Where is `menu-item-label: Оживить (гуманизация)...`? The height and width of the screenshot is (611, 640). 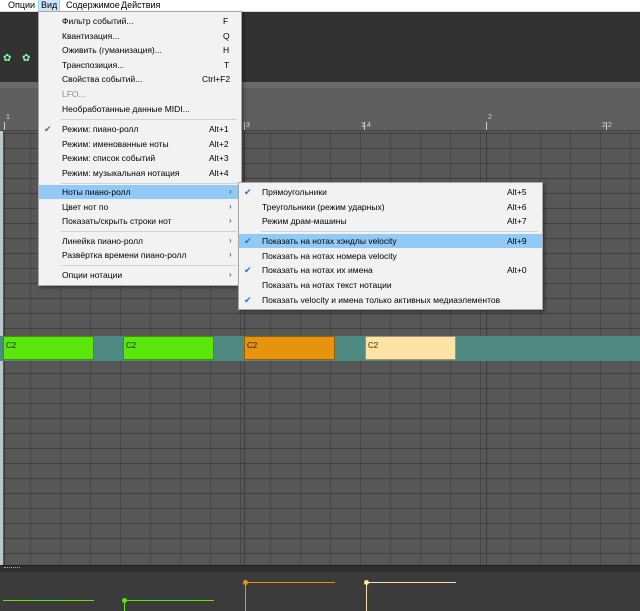
menu-item-label: Оживить (гуманизация)... is located at coordinates (112, 50).